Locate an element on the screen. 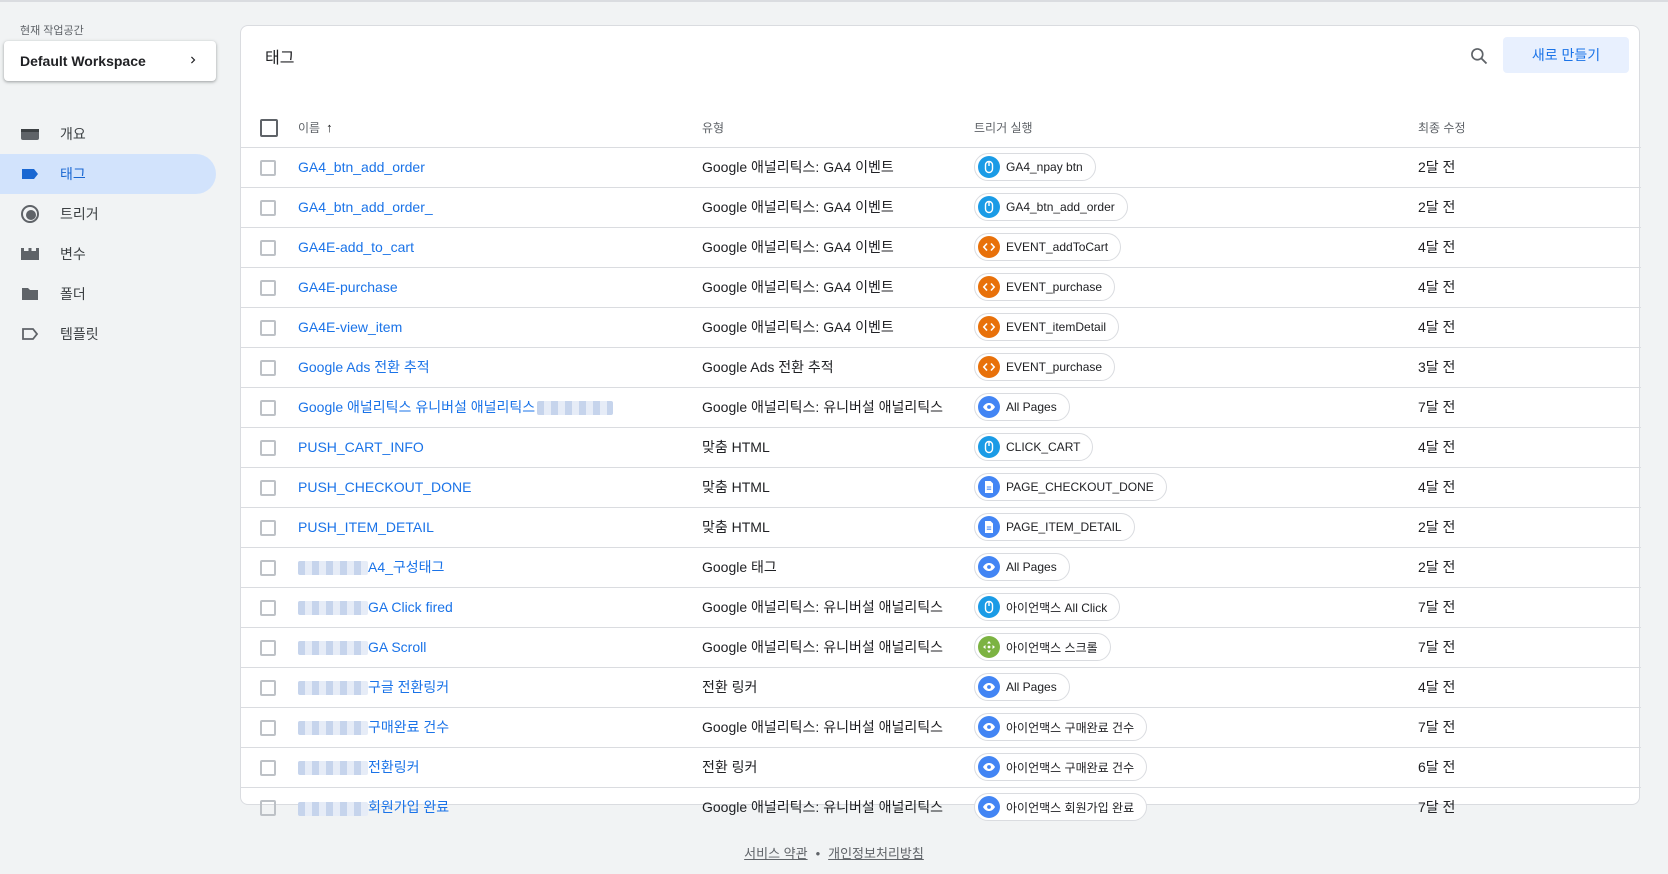 This screenshot has width=1668, height=874. trigger-name: 아이언맥스 All Click is located at coordinates (1057, 607).